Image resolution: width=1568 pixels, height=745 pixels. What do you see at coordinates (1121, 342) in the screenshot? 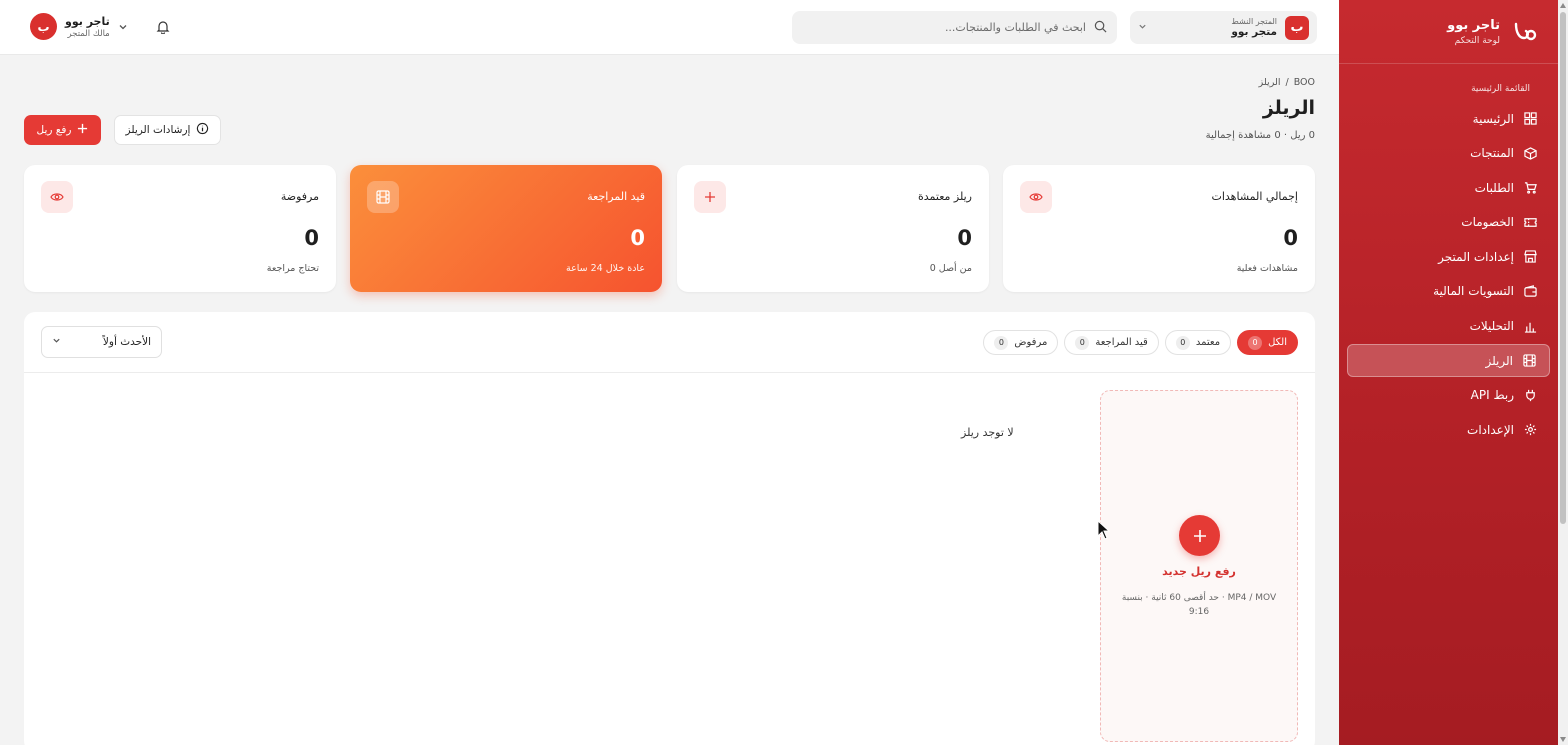
I see `tab-label: قيد المراجعة` at bounding box center [1121, 342].